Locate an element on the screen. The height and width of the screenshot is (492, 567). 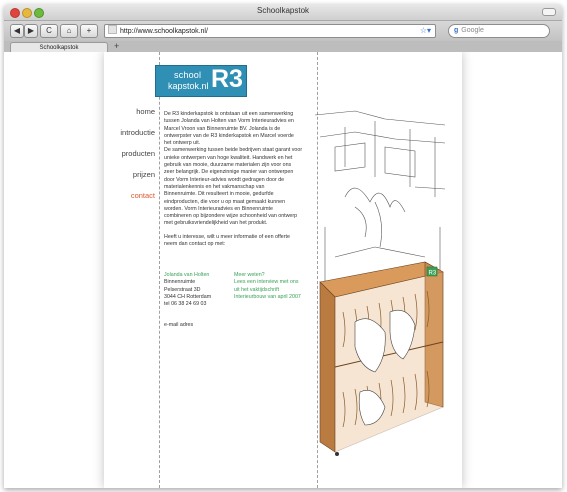
new-tab-button: + is located at coordinates (116, 46).